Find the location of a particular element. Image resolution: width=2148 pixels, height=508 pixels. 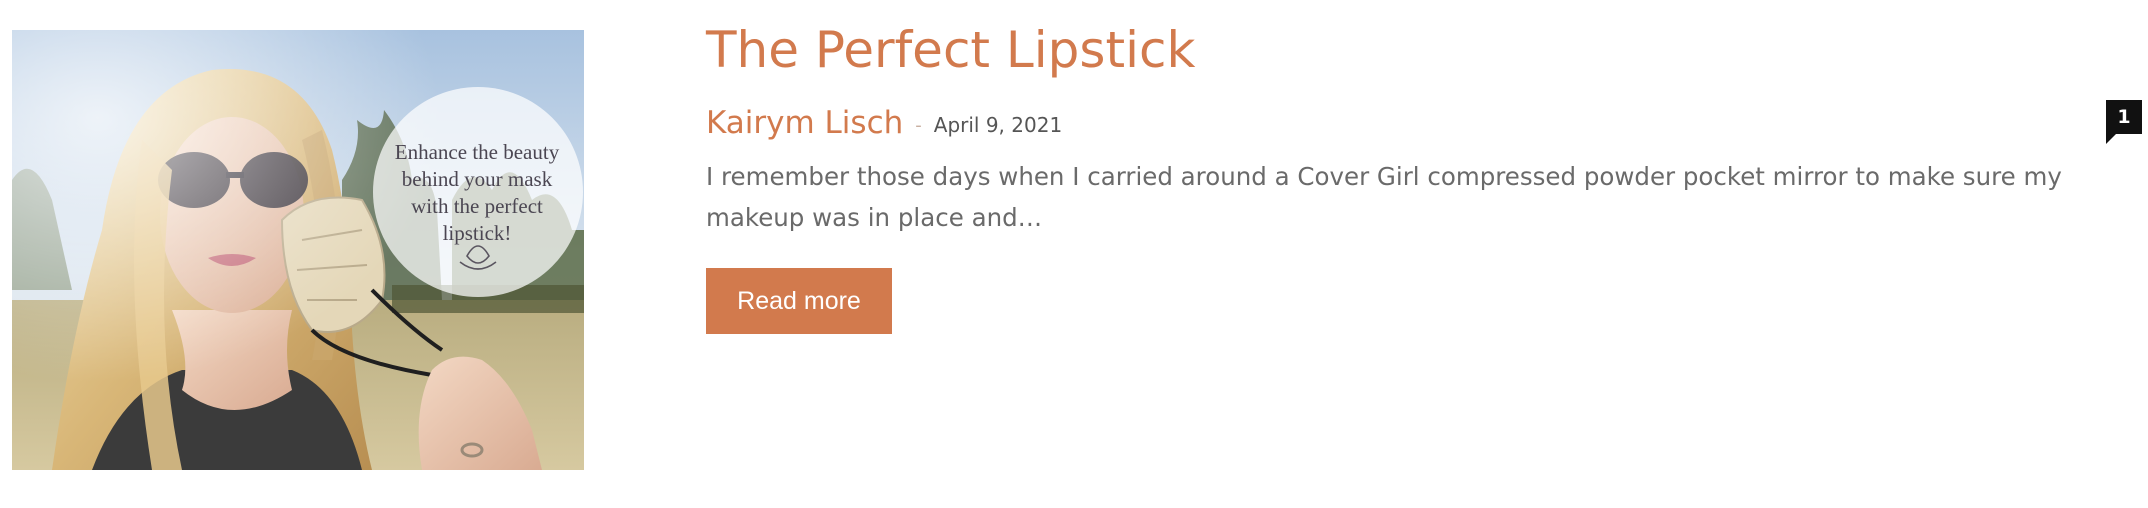

read-more-button: Read more is located at coordinates (799, 301).